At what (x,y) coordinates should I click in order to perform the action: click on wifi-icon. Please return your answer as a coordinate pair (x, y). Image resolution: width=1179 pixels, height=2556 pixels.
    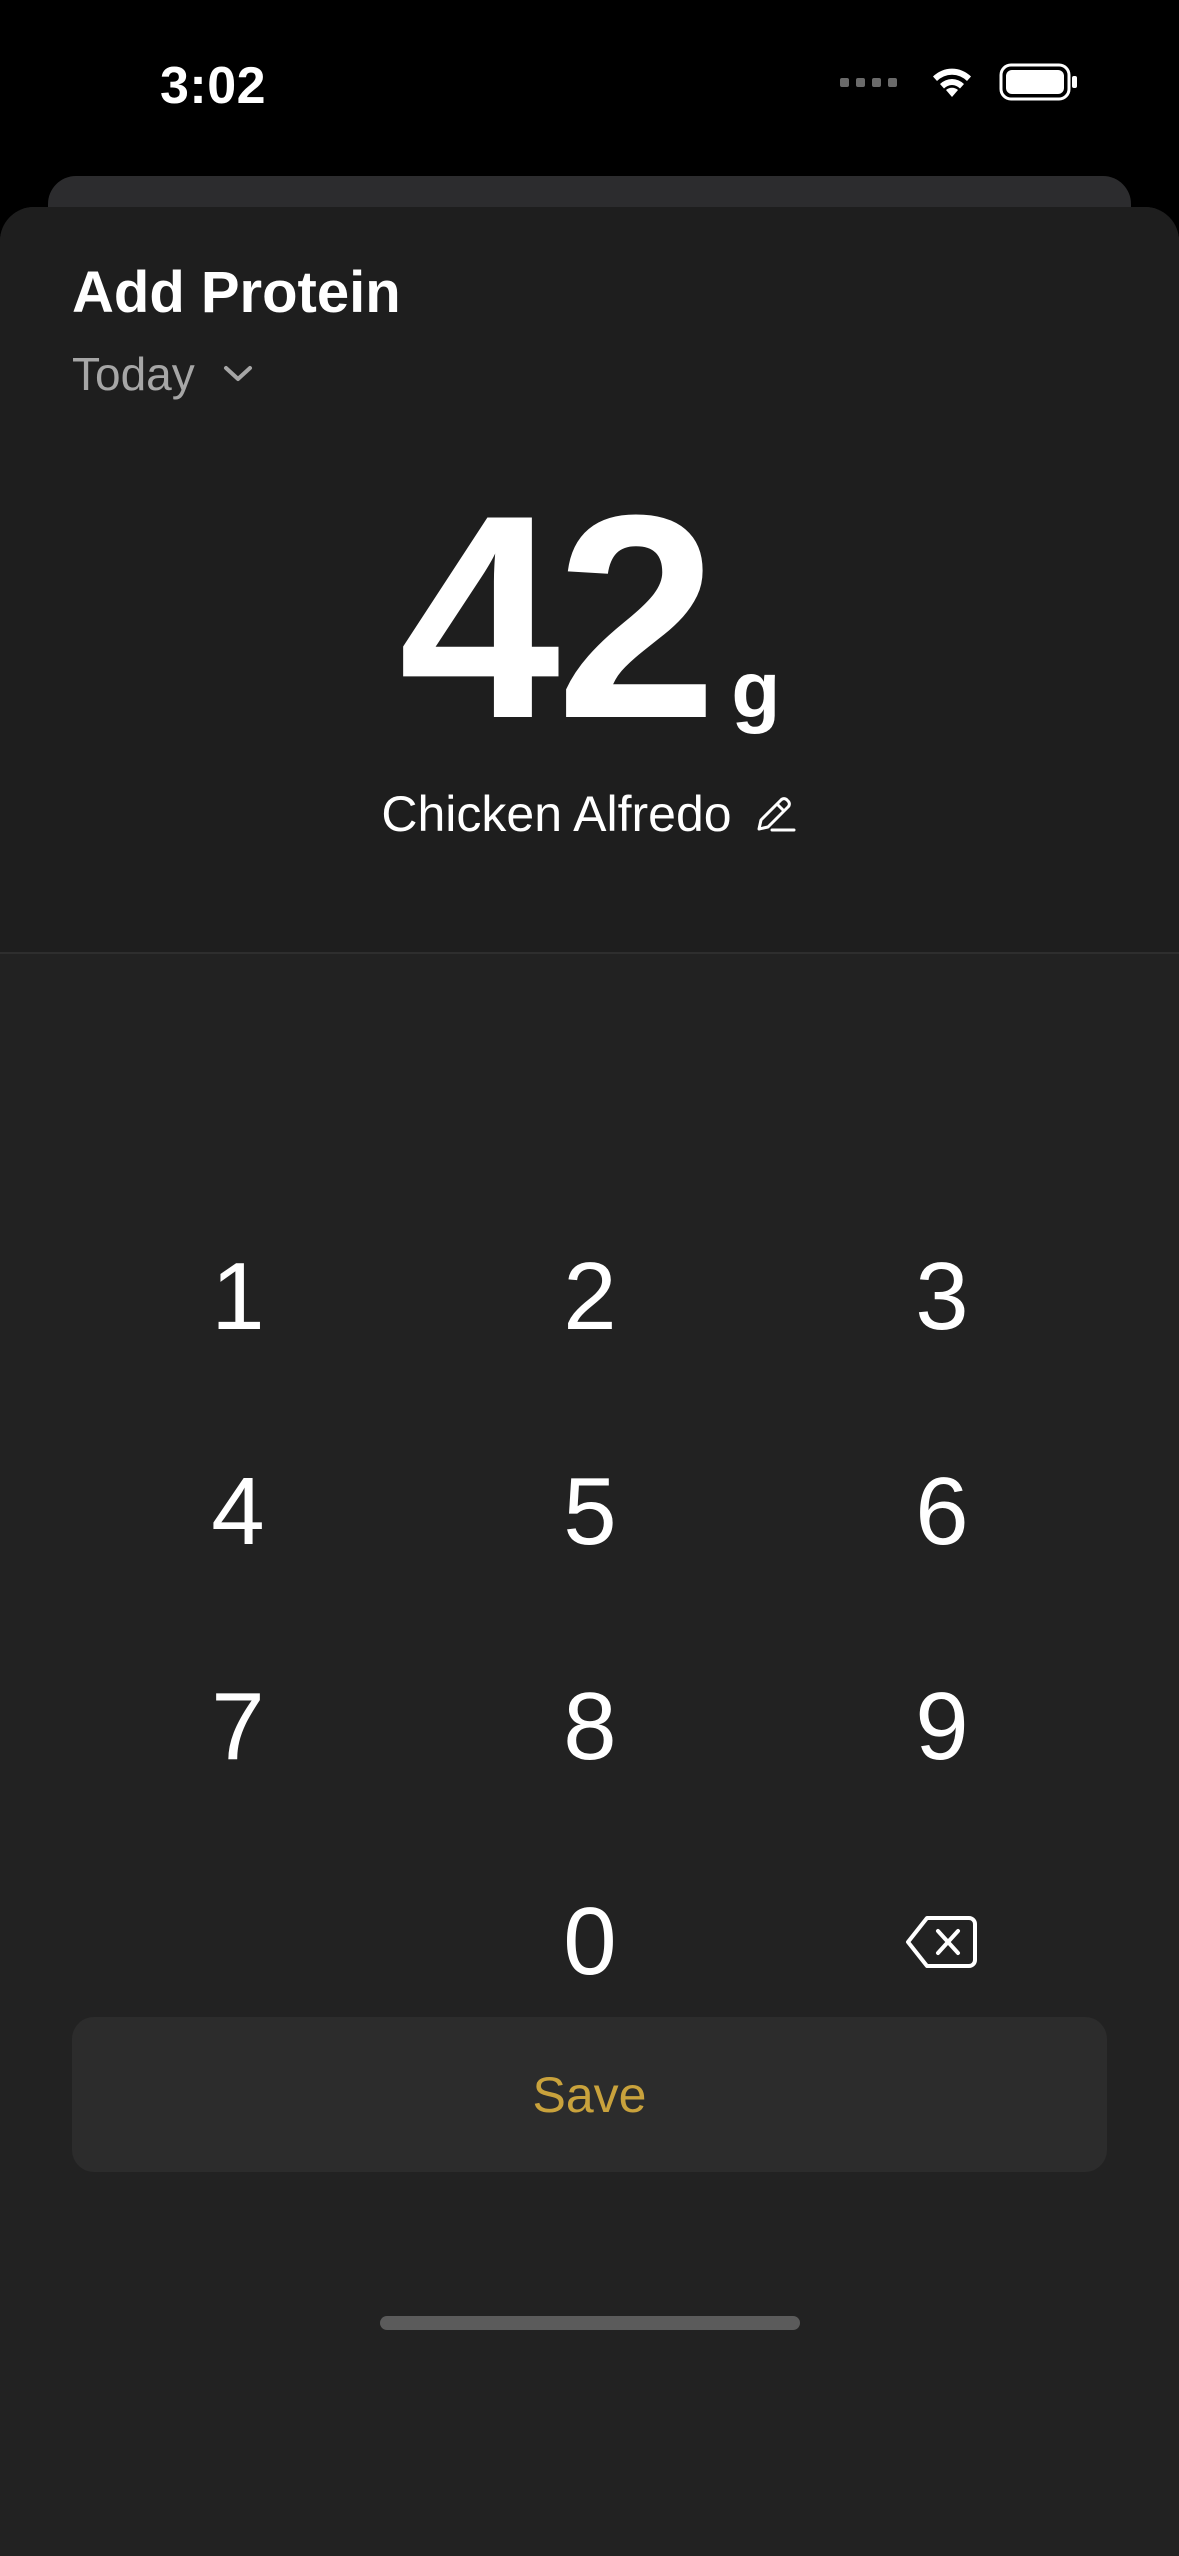
    Looking at the image, I should click on (952, 82).